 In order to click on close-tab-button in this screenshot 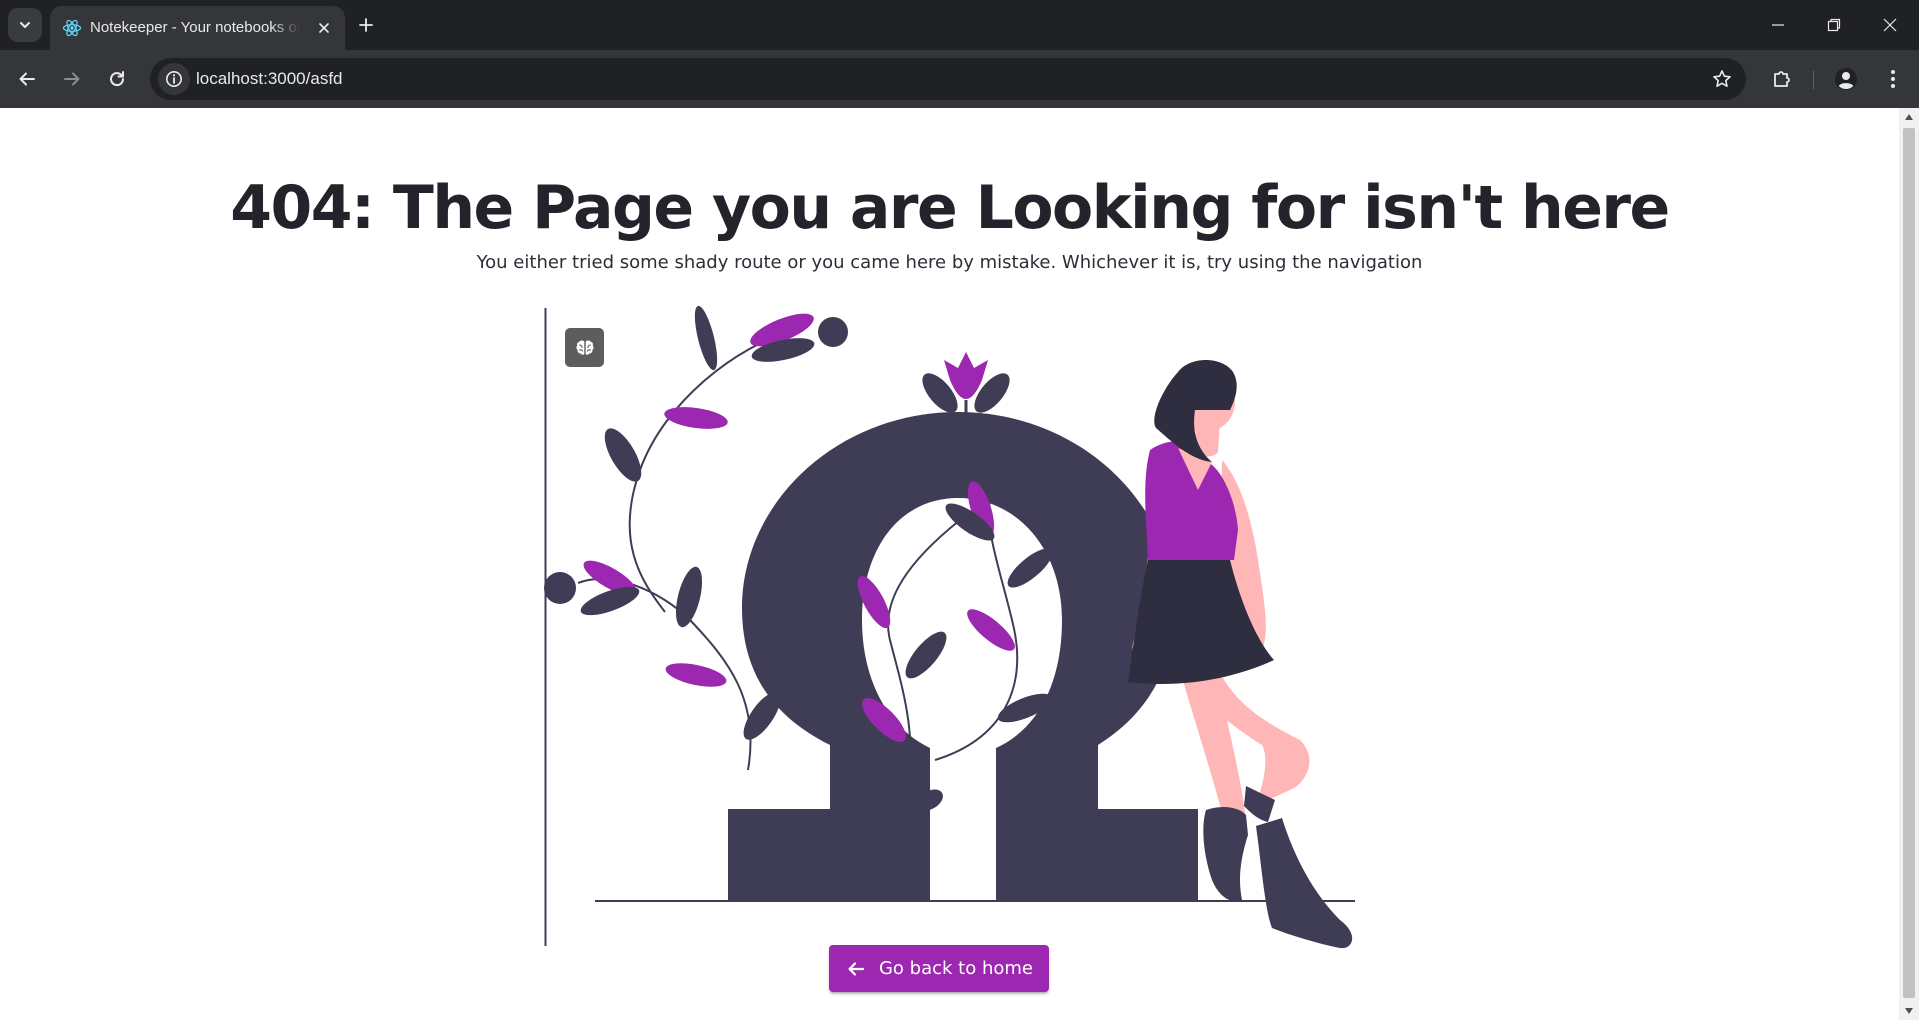, I will do `click(324, 28)`.